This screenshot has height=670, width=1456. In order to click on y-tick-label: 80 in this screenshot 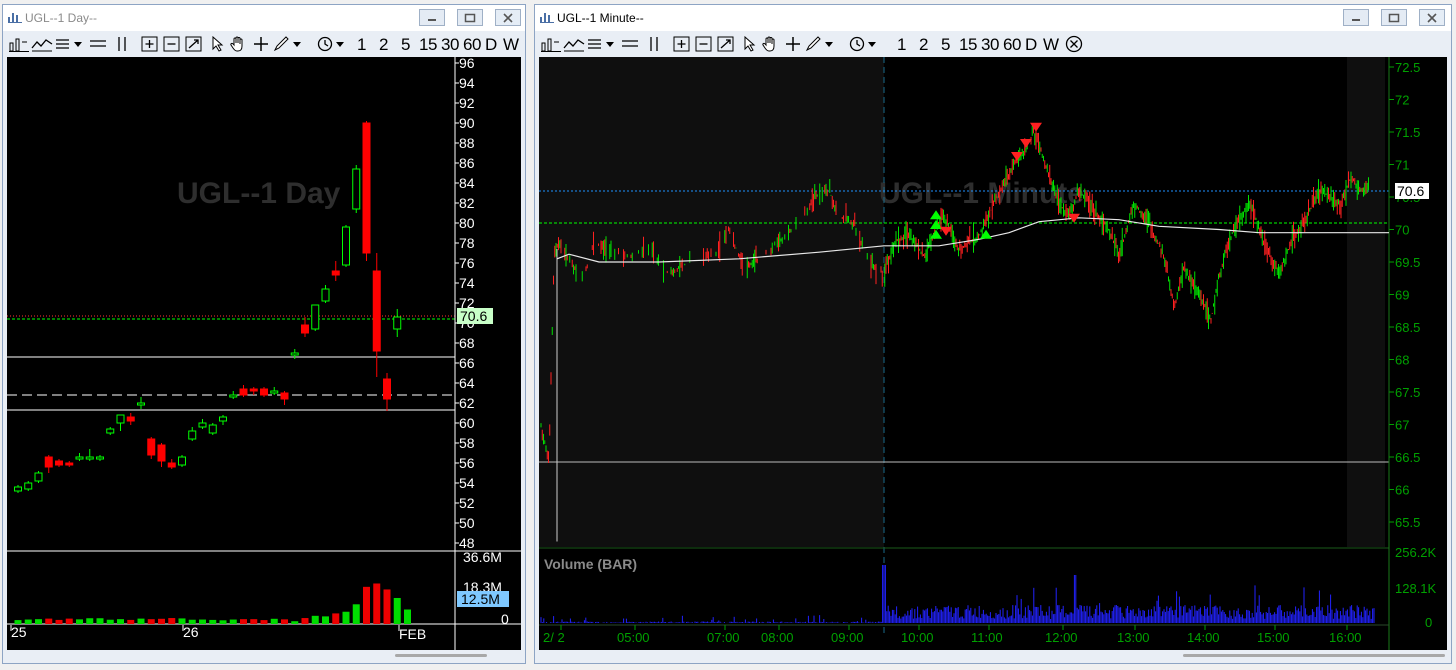, I will do `click(467, 223)`.